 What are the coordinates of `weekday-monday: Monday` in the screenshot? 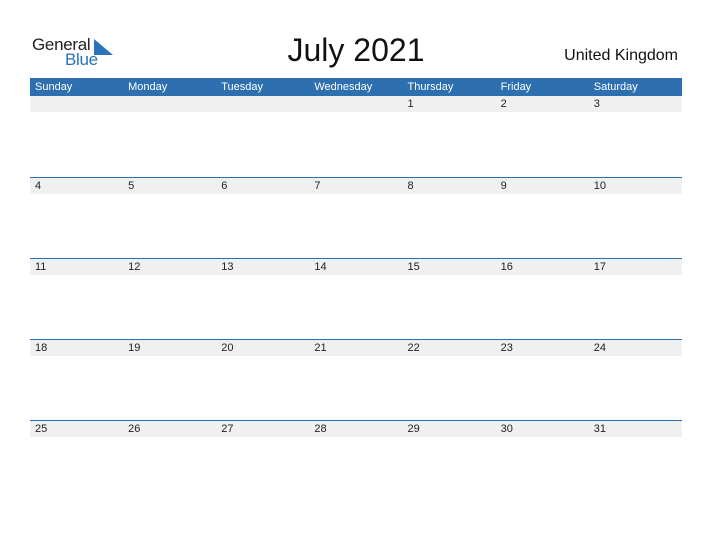 It's located at (148, 87).